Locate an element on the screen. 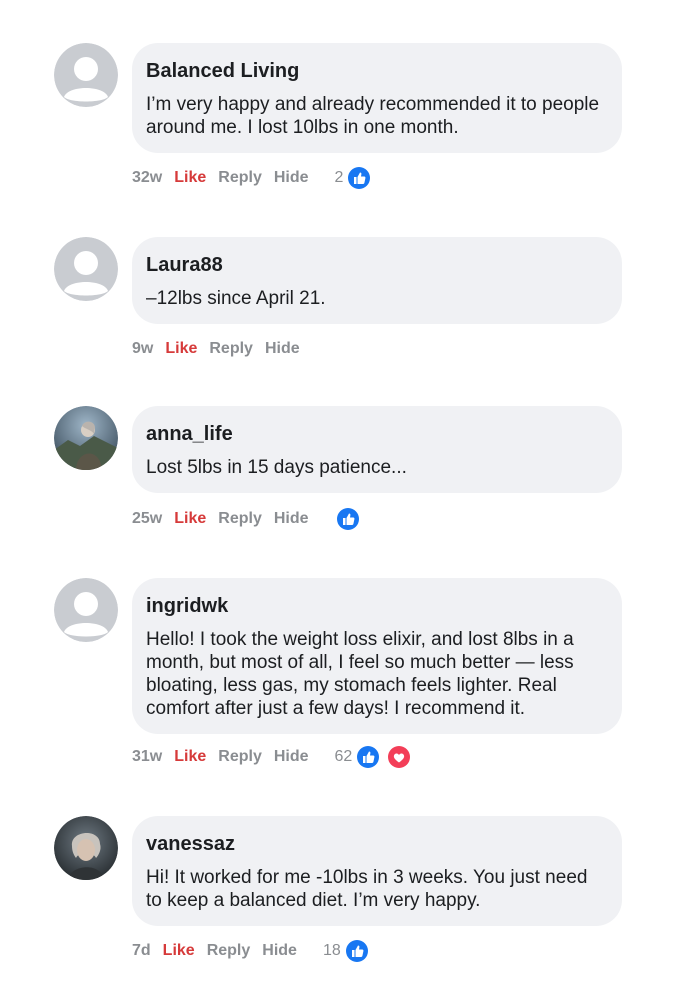  comment-actions: 25w Like Reply Hide is located at coordinates (252, 519).